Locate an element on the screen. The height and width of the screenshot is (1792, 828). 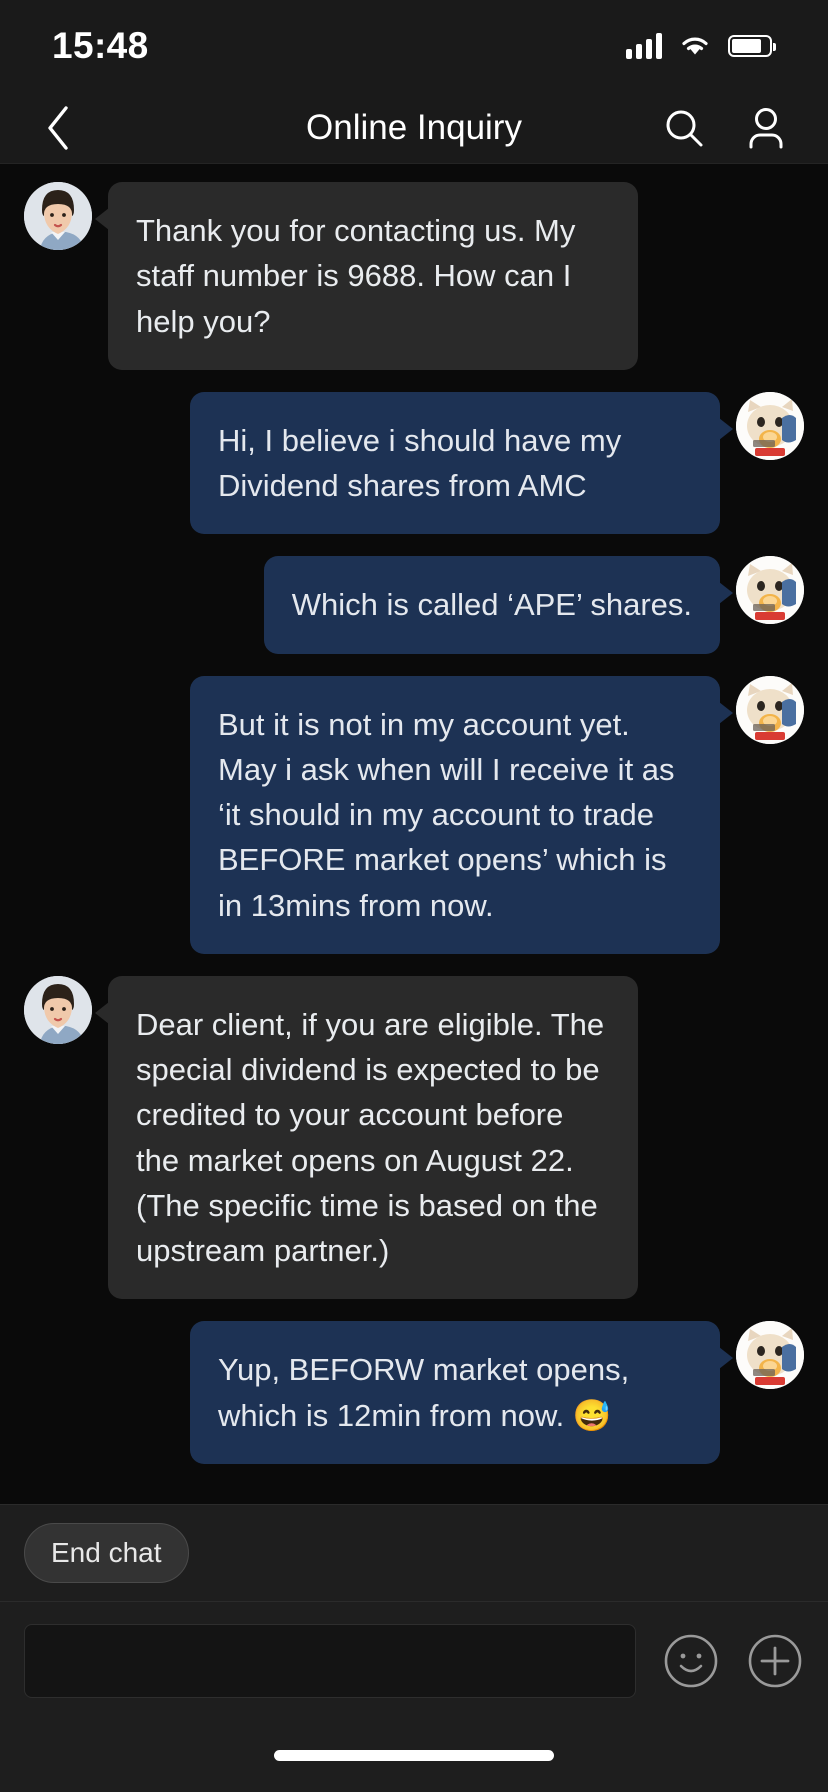
message-input is located at coordinates (330, 1661).